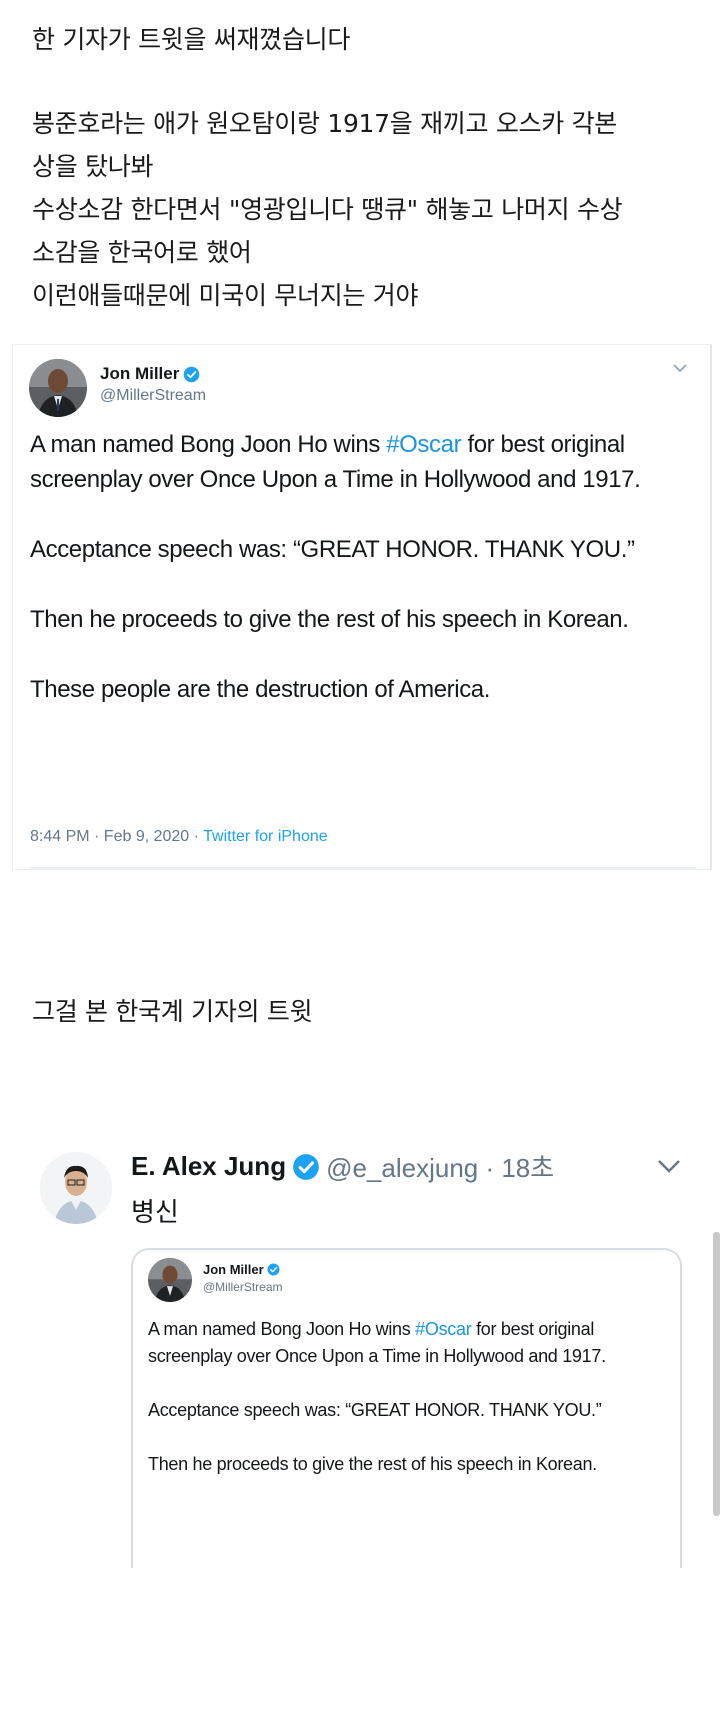  What do you see at coordinates (116, 836) in the screenshot?
I see `timestamp: 8:44 PM · Feb 9, 2020 ·` at bounding box center [116, 836].